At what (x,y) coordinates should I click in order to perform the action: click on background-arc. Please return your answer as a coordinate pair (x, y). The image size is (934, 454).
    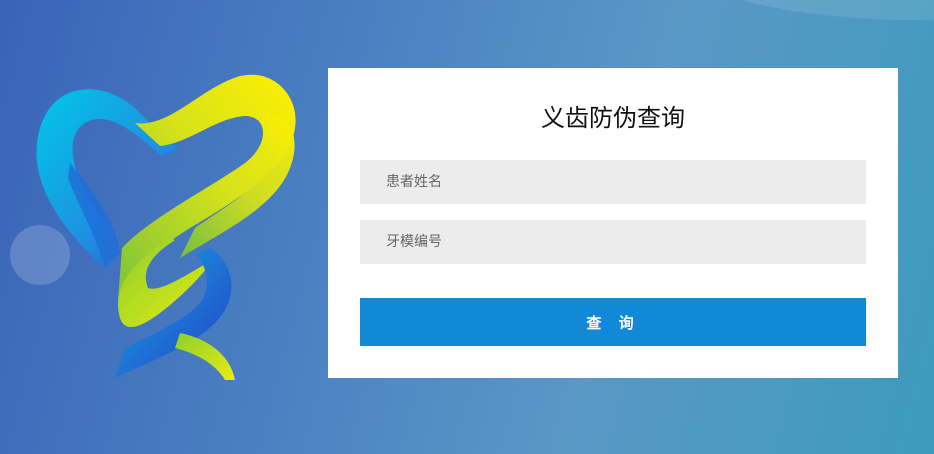
    Looking at the image, I should click on (747, 10).